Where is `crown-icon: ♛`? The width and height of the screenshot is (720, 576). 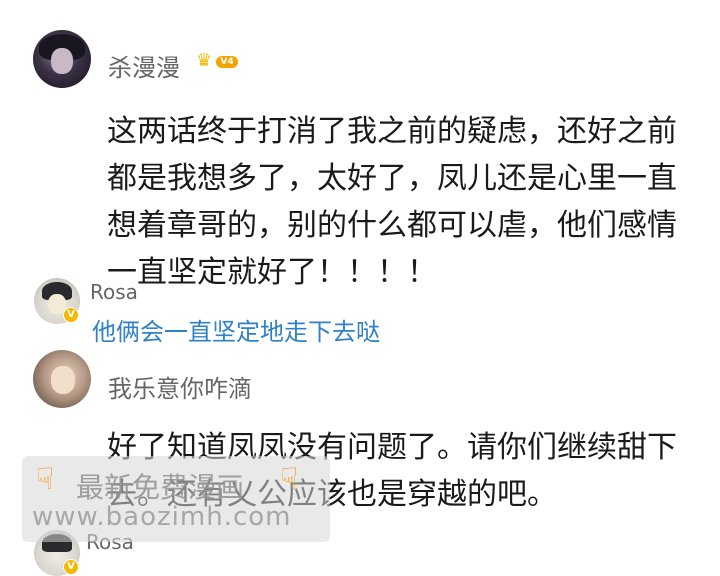
crown-icon: ♛ is located at coordinates (204, 60).